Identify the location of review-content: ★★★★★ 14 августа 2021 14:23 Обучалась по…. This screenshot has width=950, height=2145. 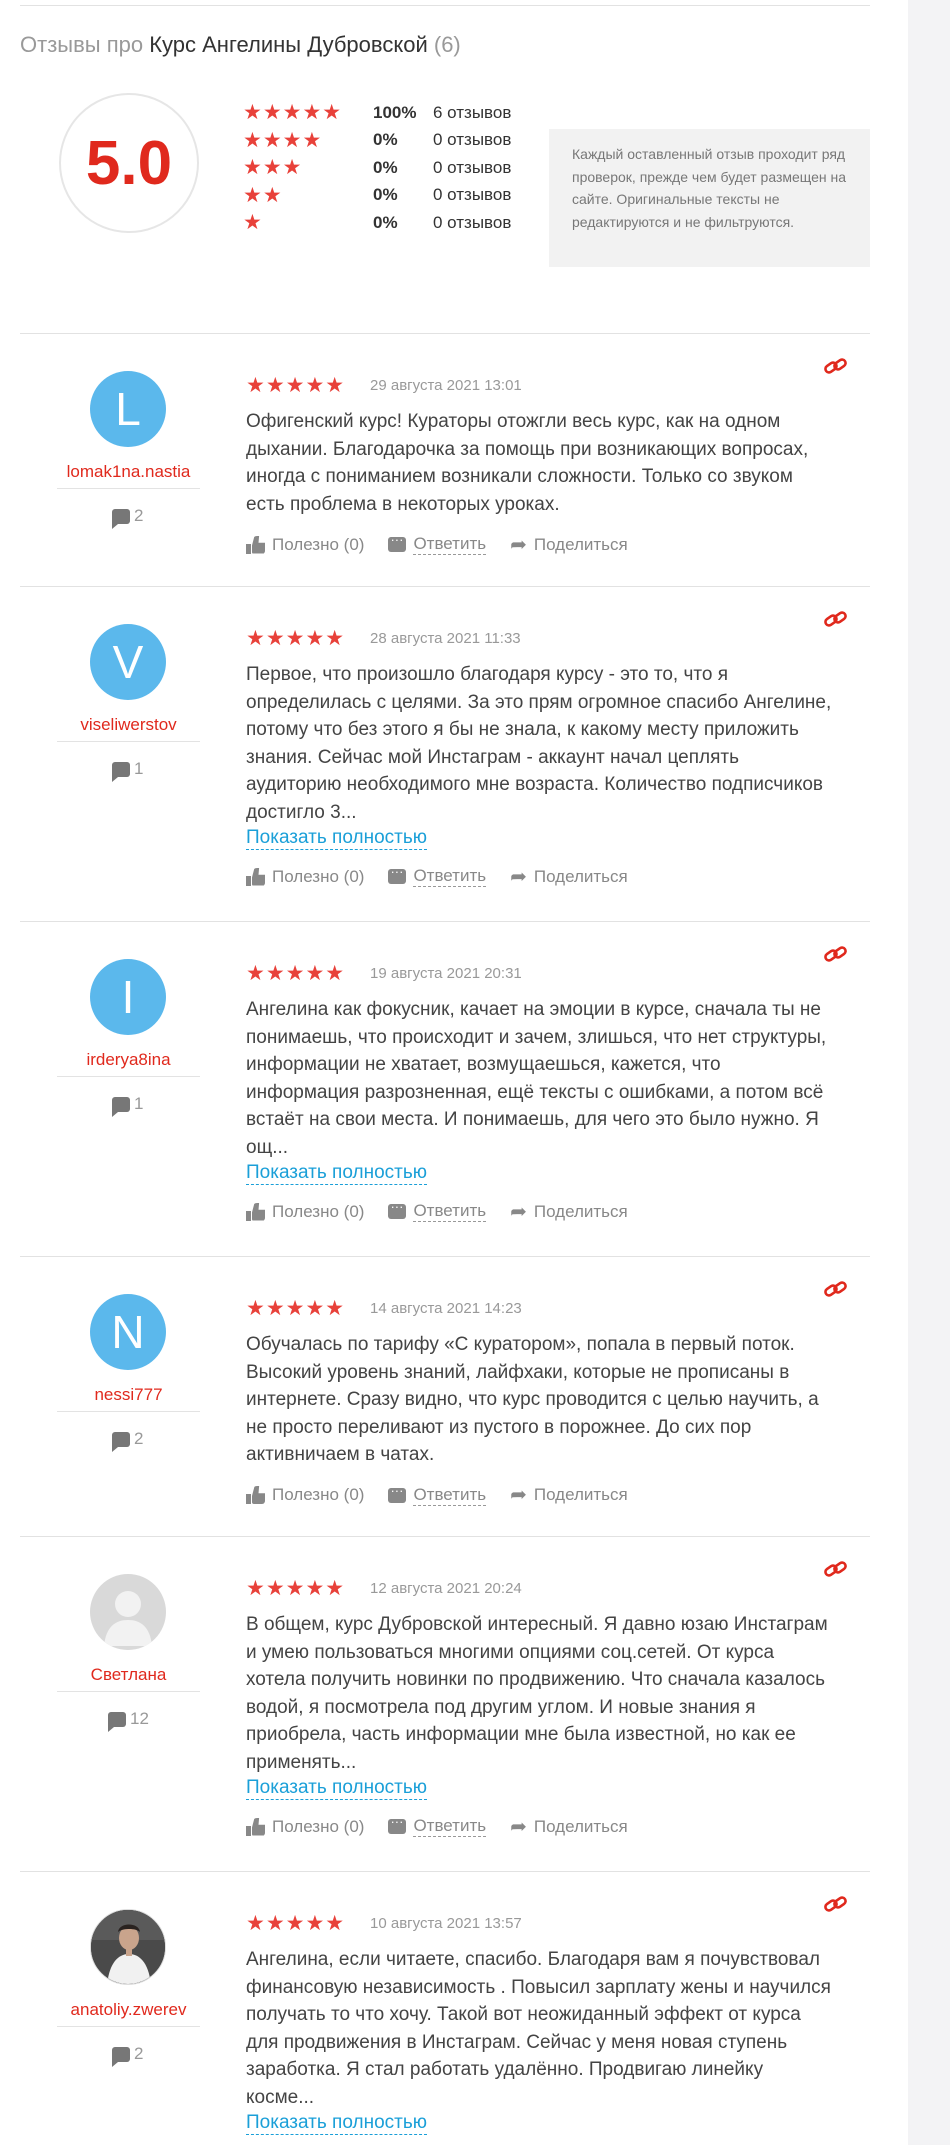
(541, 1401).